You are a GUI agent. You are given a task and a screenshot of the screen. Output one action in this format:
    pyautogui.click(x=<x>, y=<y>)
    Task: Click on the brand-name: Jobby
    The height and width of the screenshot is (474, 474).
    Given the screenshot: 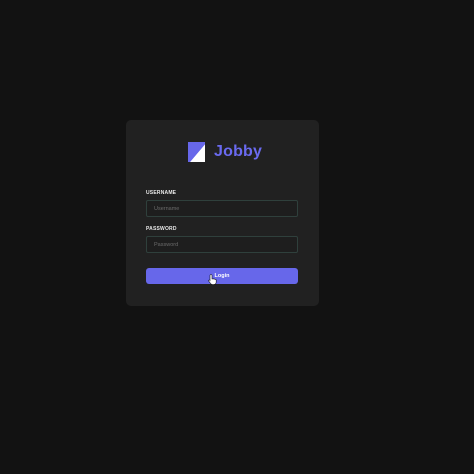 What is the action you would take?
    pyautogui.click(x=238, y=151)
    